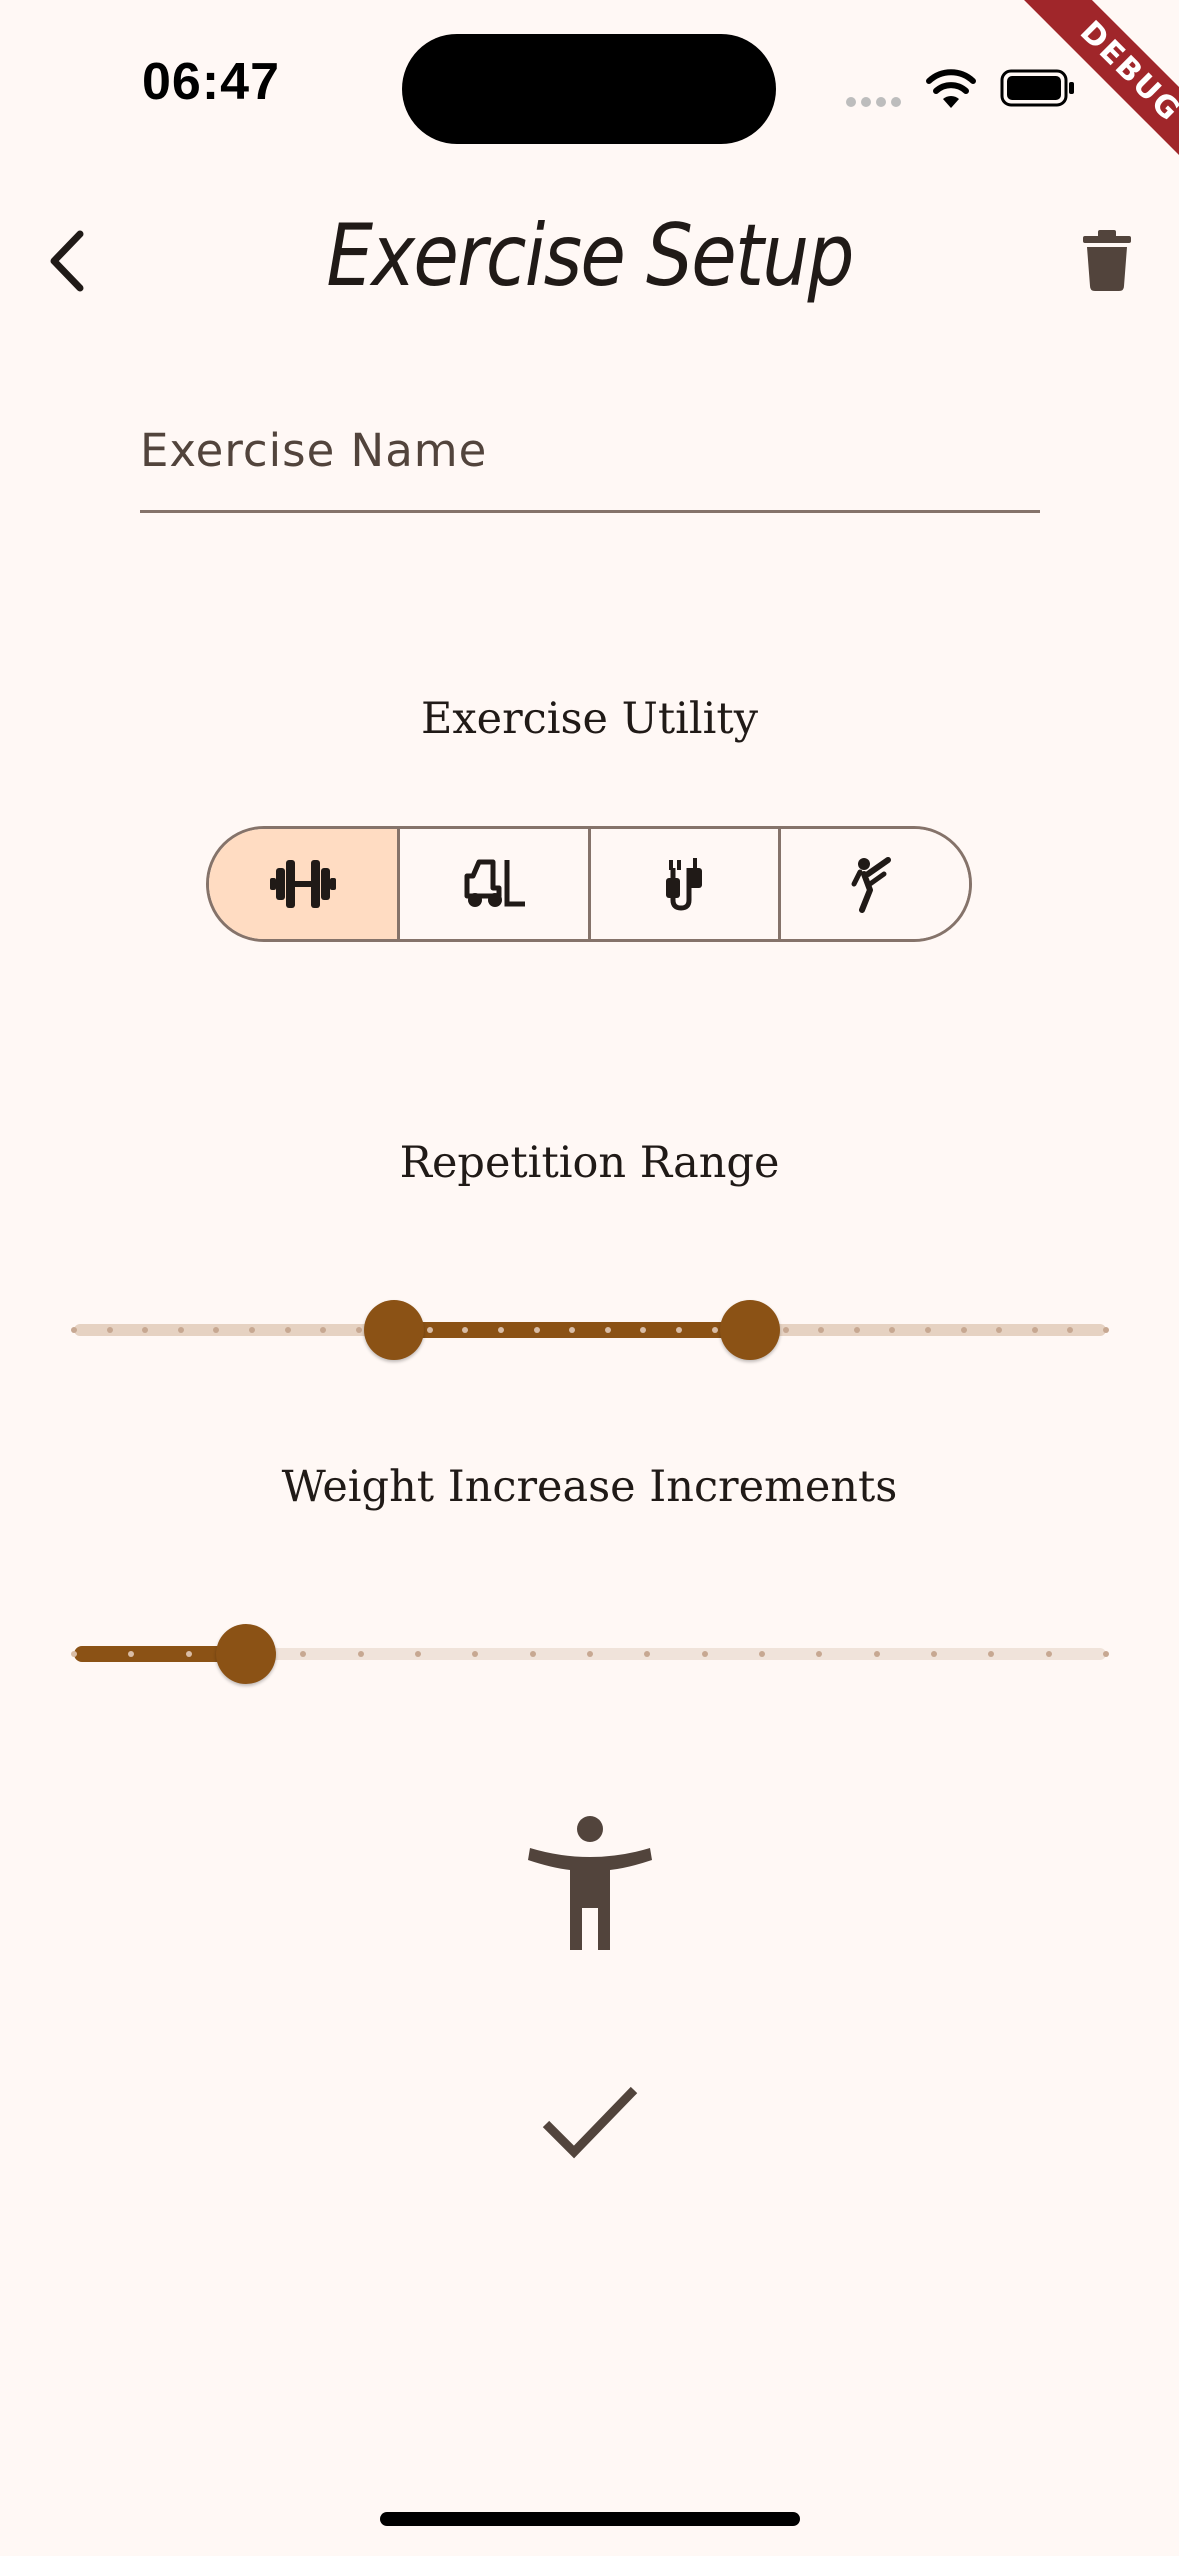 This screenshot has height=2556, width=1179. I want to click on range-start-thumb, so click(394, 1330).